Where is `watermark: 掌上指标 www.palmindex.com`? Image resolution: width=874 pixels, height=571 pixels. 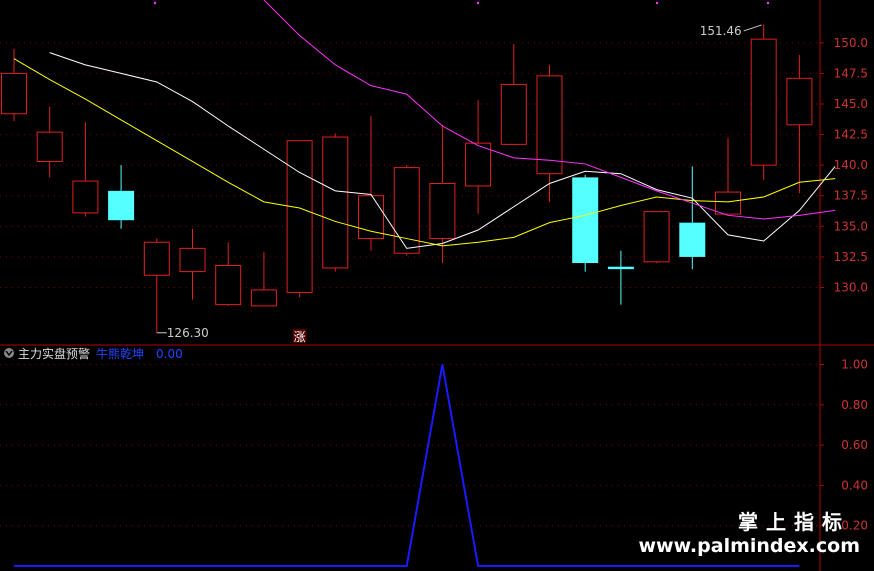
watermark: 掌上指标 www.palmindex.com is located at coordinates (749, 531).